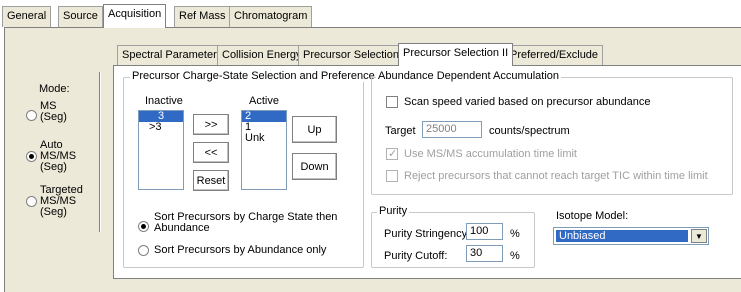  I want to click on list-item: >3, so click(161, 127).